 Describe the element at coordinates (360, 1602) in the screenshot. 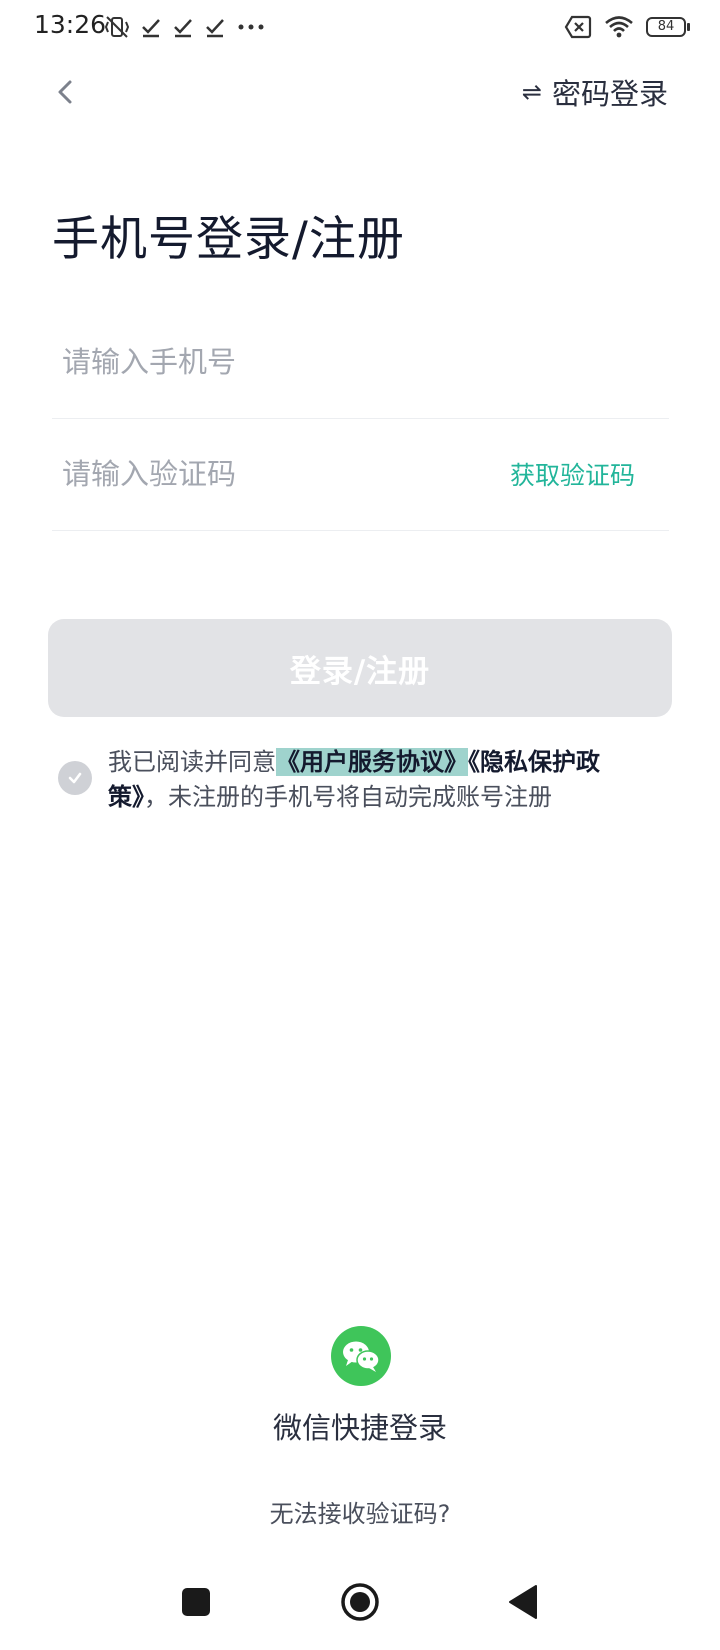

I see `home-icon` at that location.